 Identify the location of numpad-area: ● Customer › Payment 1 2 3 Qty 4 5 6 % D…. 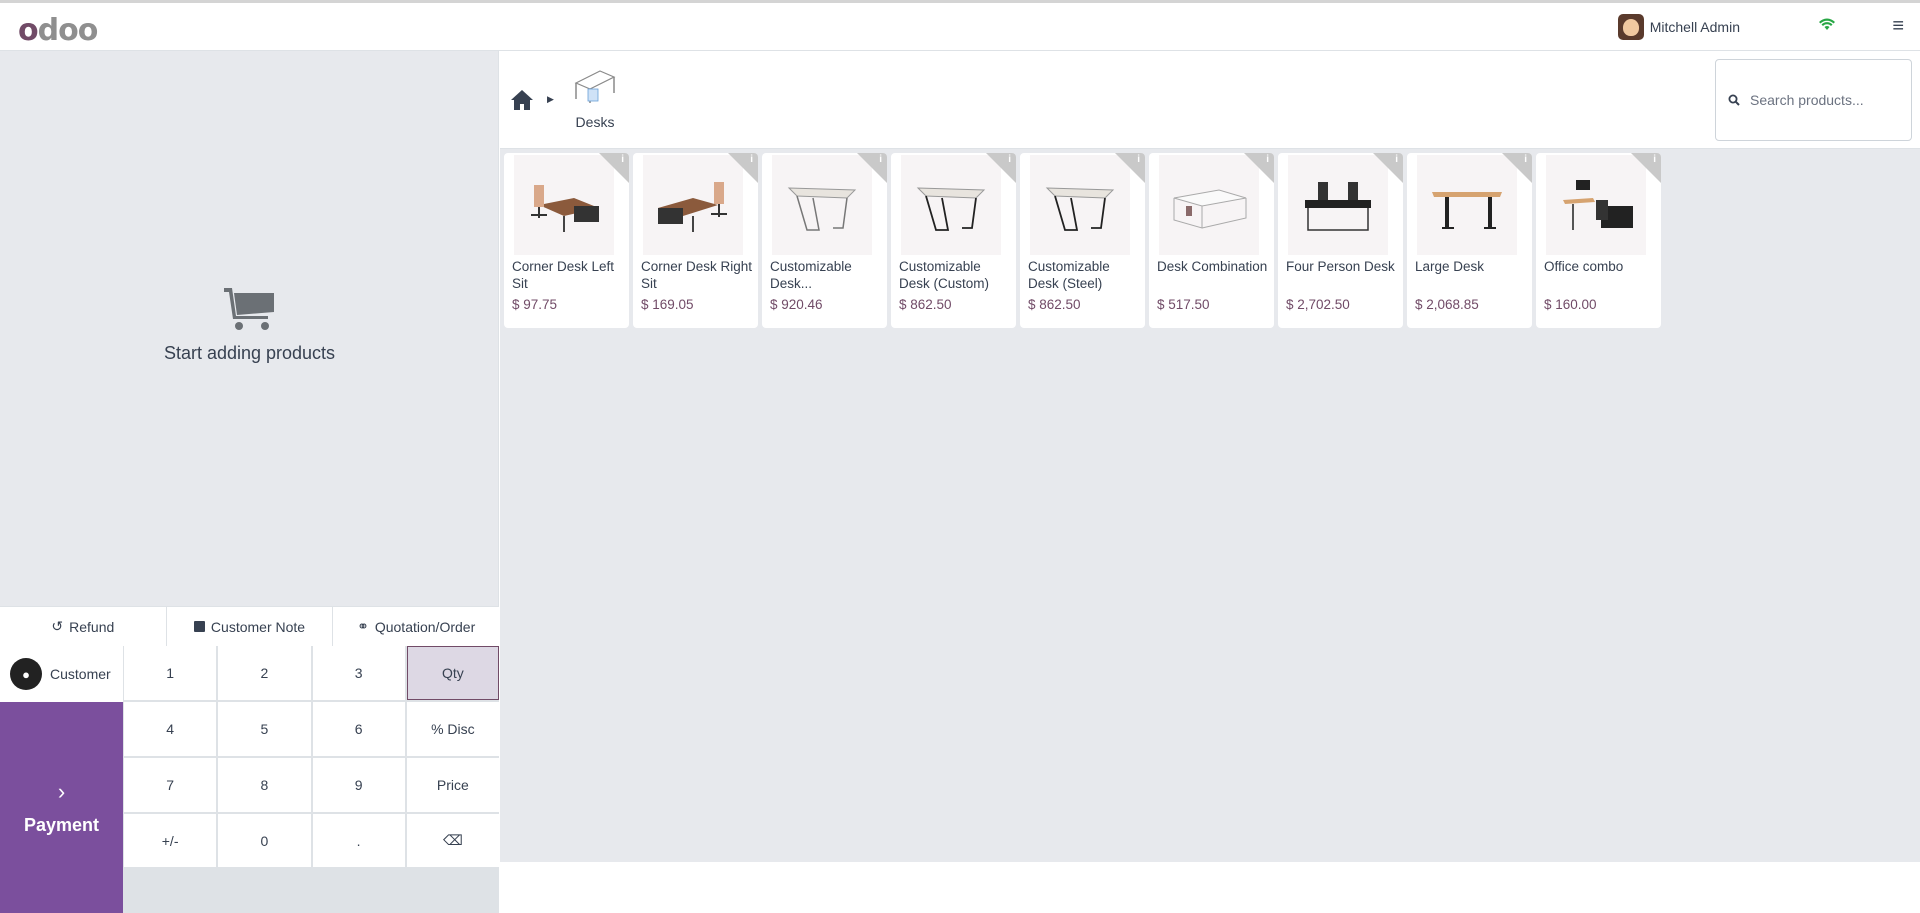
(249, 779).